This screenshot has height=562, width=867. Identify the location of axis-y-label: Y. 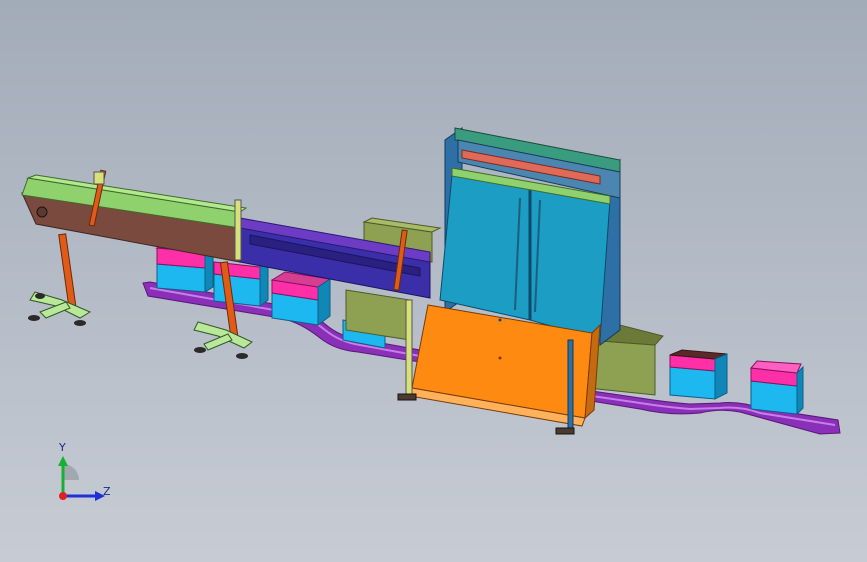
(62, 447).